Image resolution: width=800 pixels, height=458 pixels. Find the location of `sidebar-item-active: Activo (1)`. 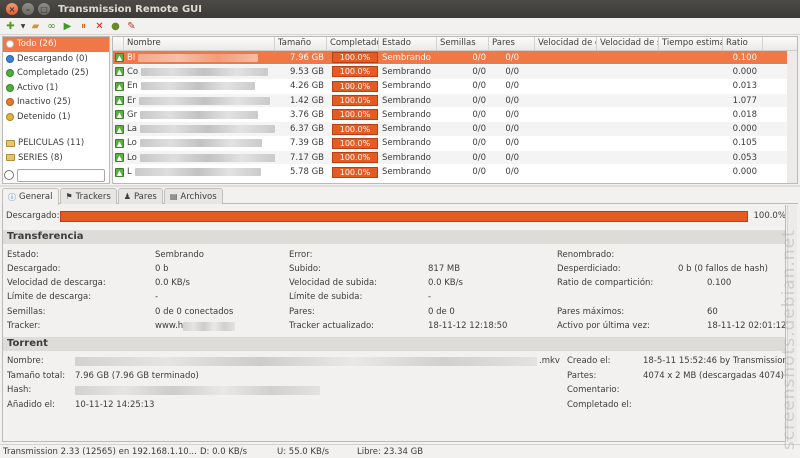

sidebar-item-active: Activo (1) is located at coordinates (56, 88).